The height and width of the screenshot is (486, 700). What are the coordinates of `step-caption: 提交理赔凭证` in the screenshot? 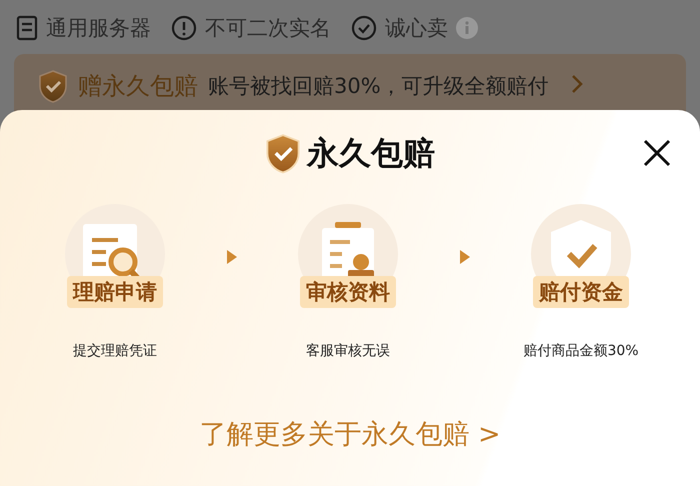 It's located at (115, 351).